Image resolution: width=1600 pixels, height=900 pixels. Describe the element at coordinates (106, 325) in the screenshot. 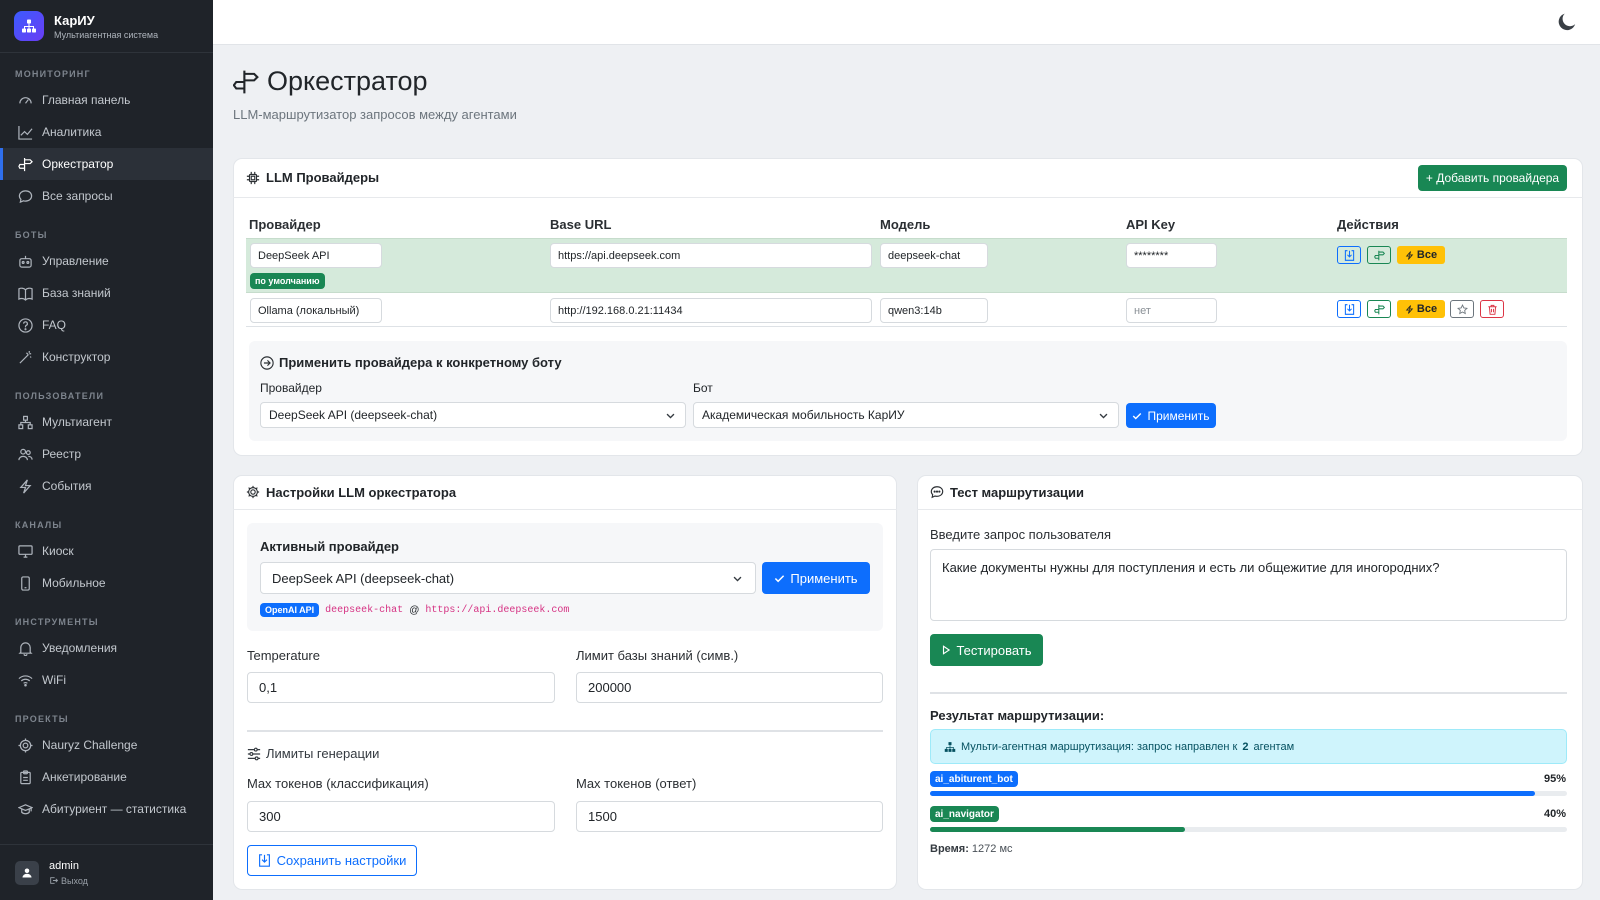

I see `sidebar-item: FAQ` at that location.